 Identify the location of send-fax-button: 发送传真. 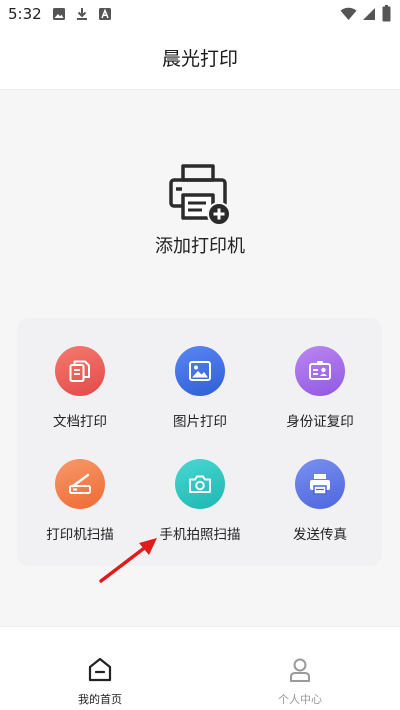
(320, 500).